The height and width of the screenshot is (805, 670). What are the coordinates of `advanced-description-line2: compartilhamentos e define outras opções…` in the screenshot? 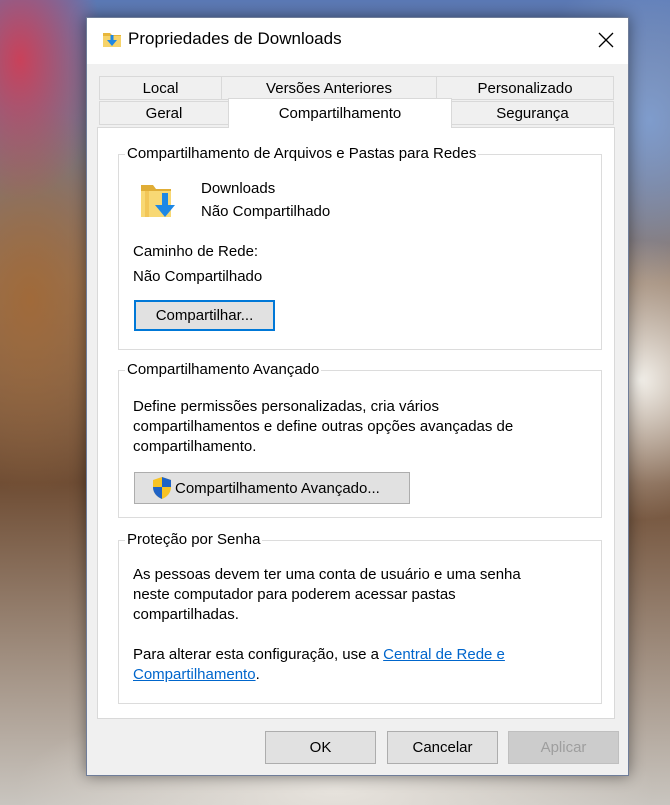 It's located at (323, 426).